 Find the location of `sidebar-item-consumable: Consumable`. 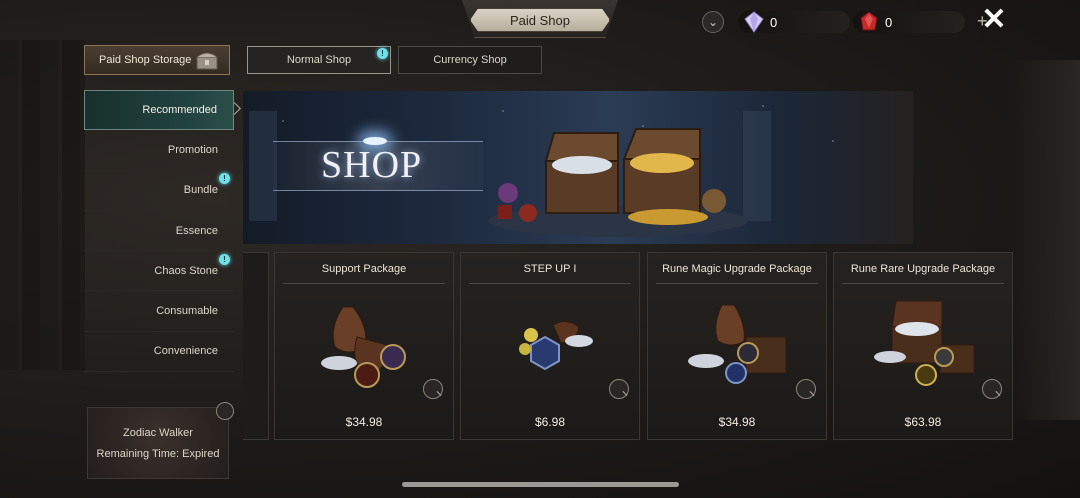

sidebar-item-consumable: Consumable is located at coordinates (159, 311).